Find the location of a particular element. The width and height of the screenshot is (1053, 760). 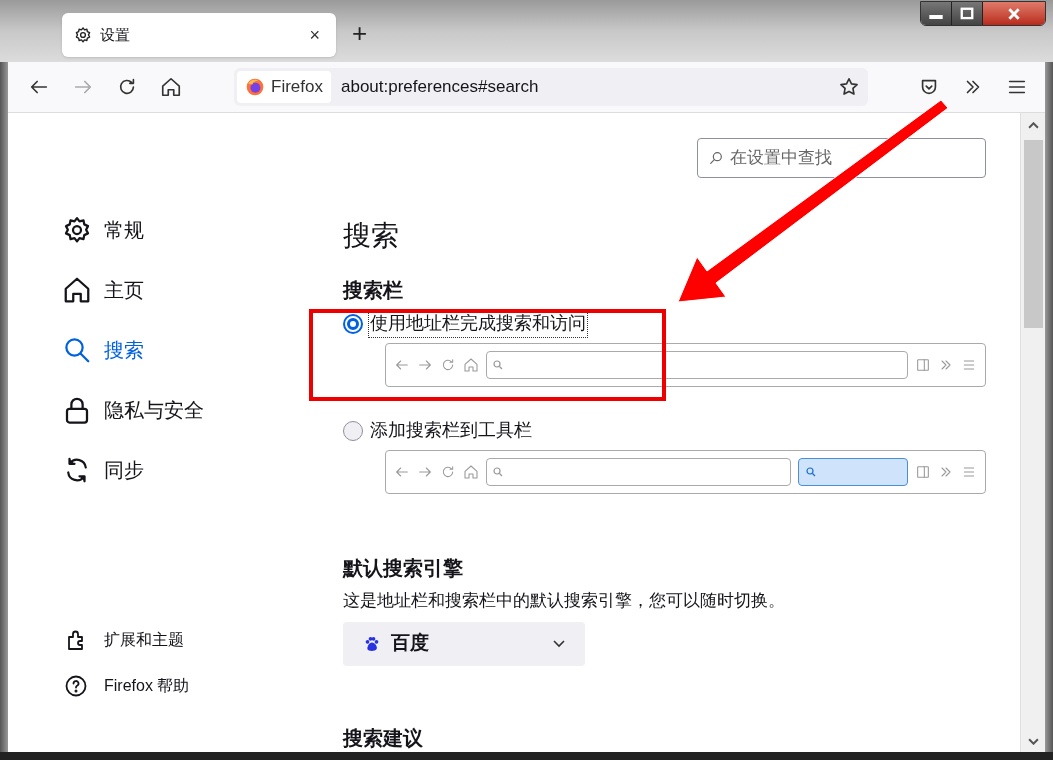

new-tab-button: + is located at coordinates (360, 33).